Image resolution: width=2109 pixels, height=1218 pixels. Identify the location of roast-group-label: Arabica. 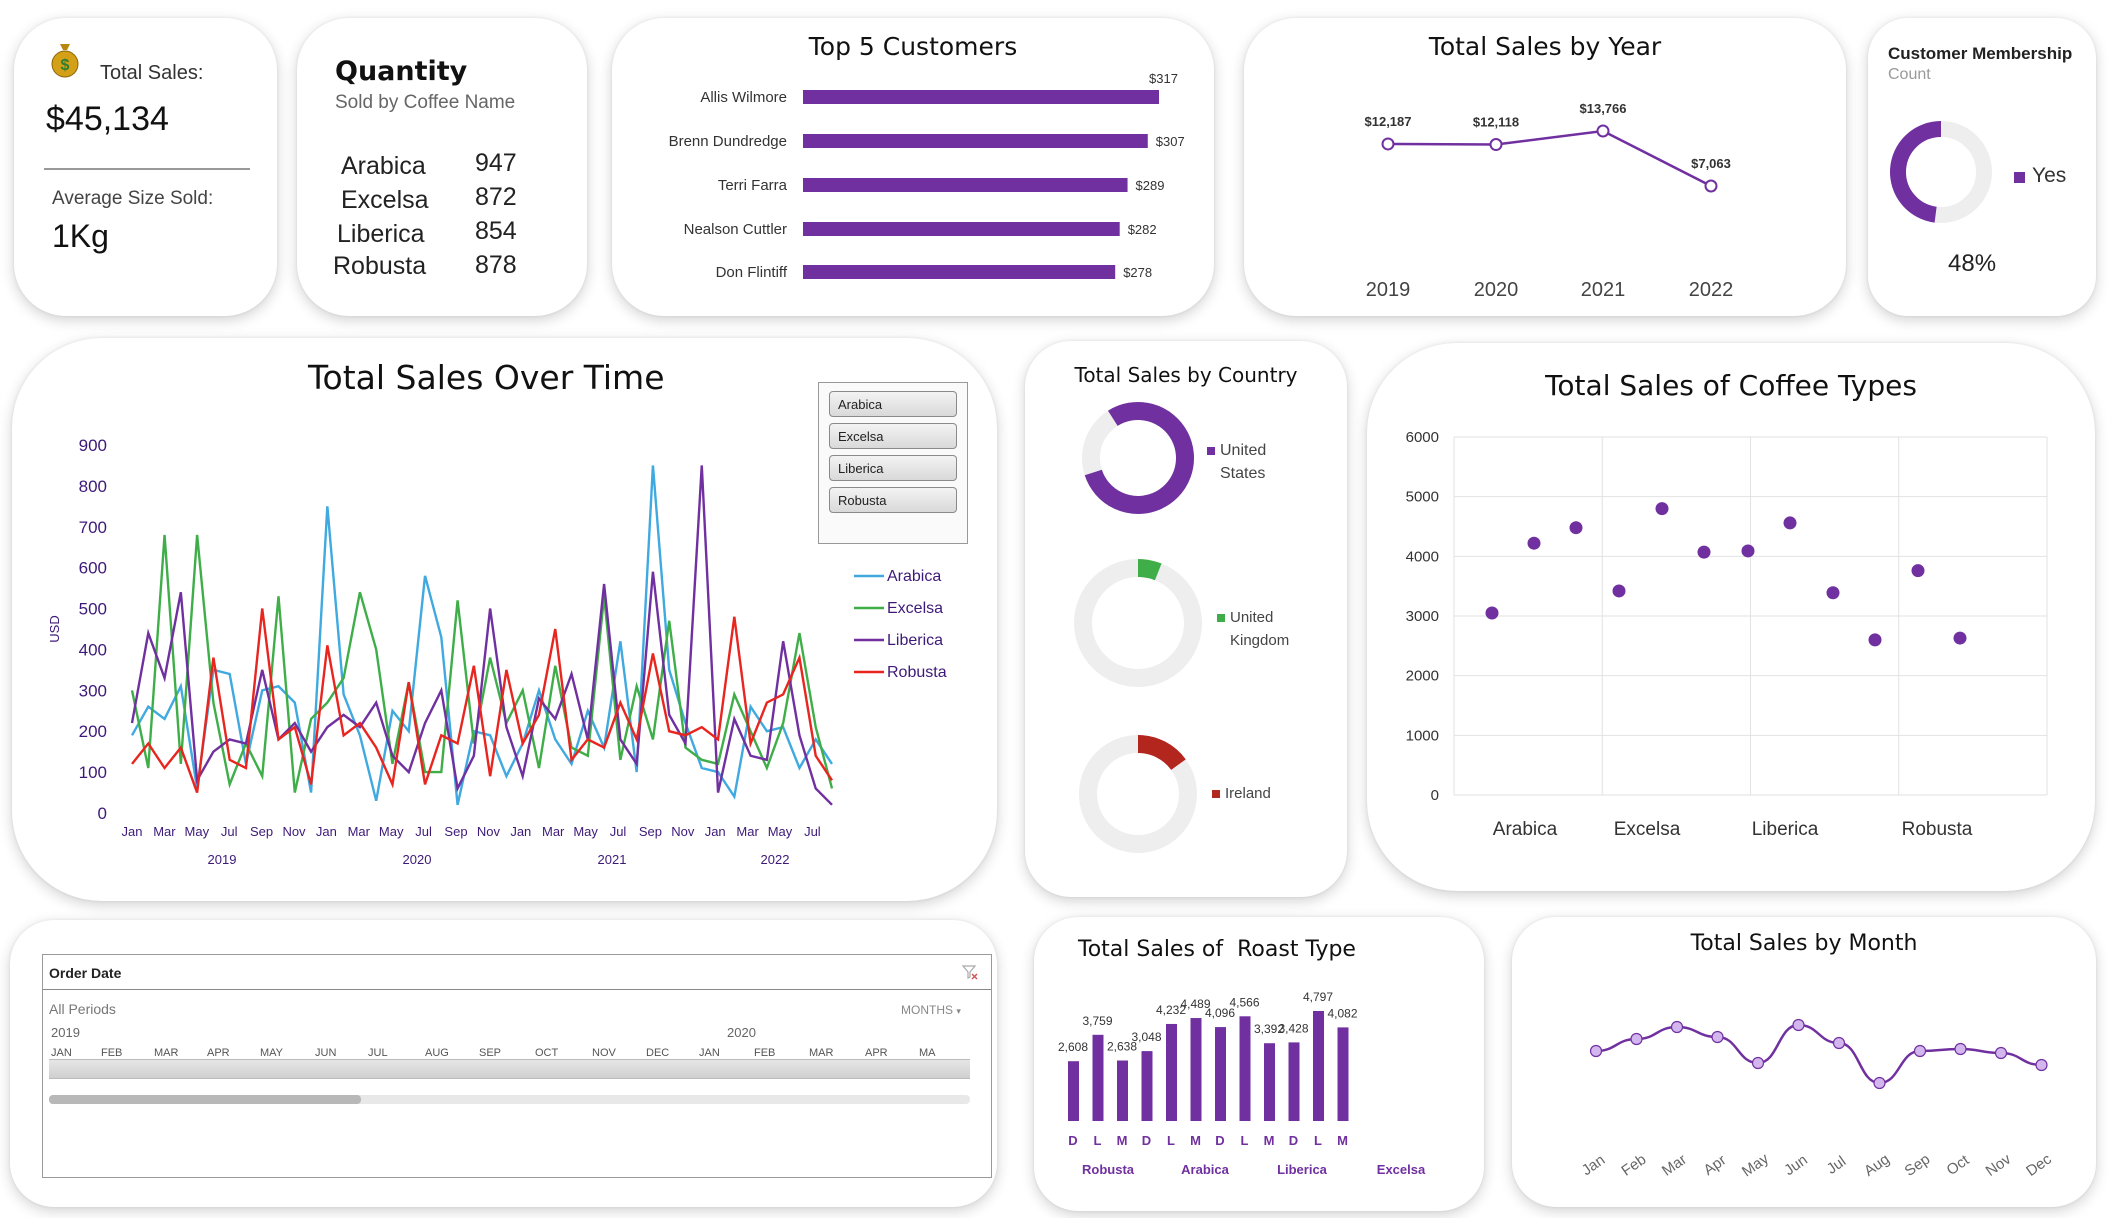
(1205, 1169).